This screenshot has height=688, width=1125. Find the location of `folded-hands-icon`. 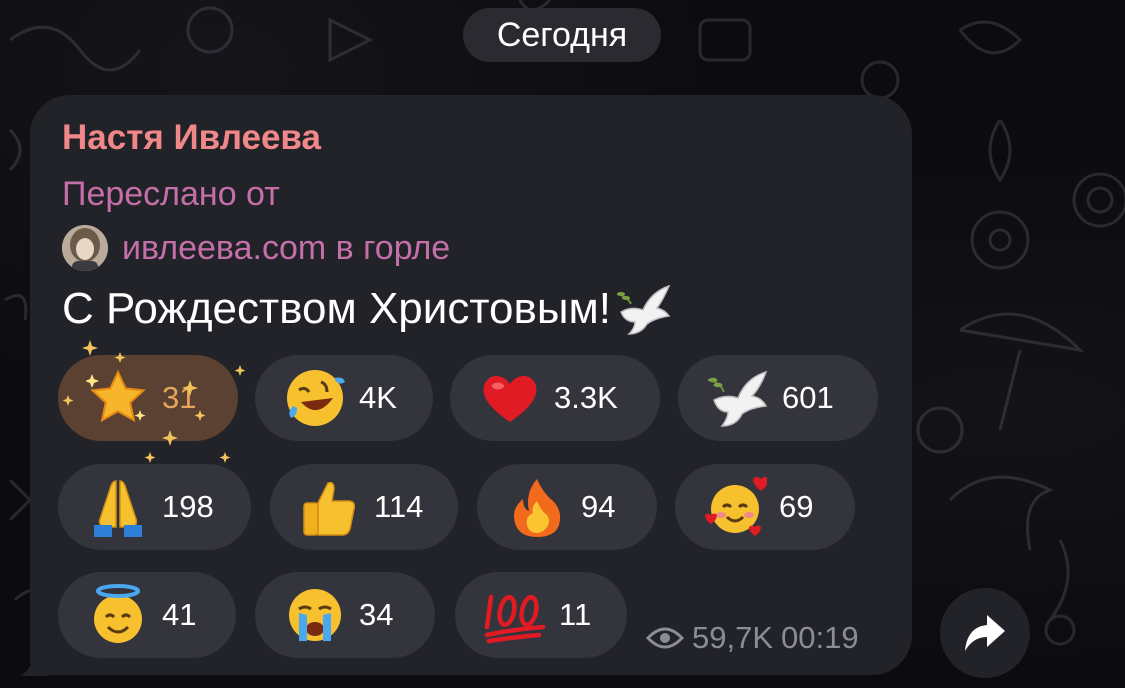

folded-hands-icon is located at coordinates (118, 508).